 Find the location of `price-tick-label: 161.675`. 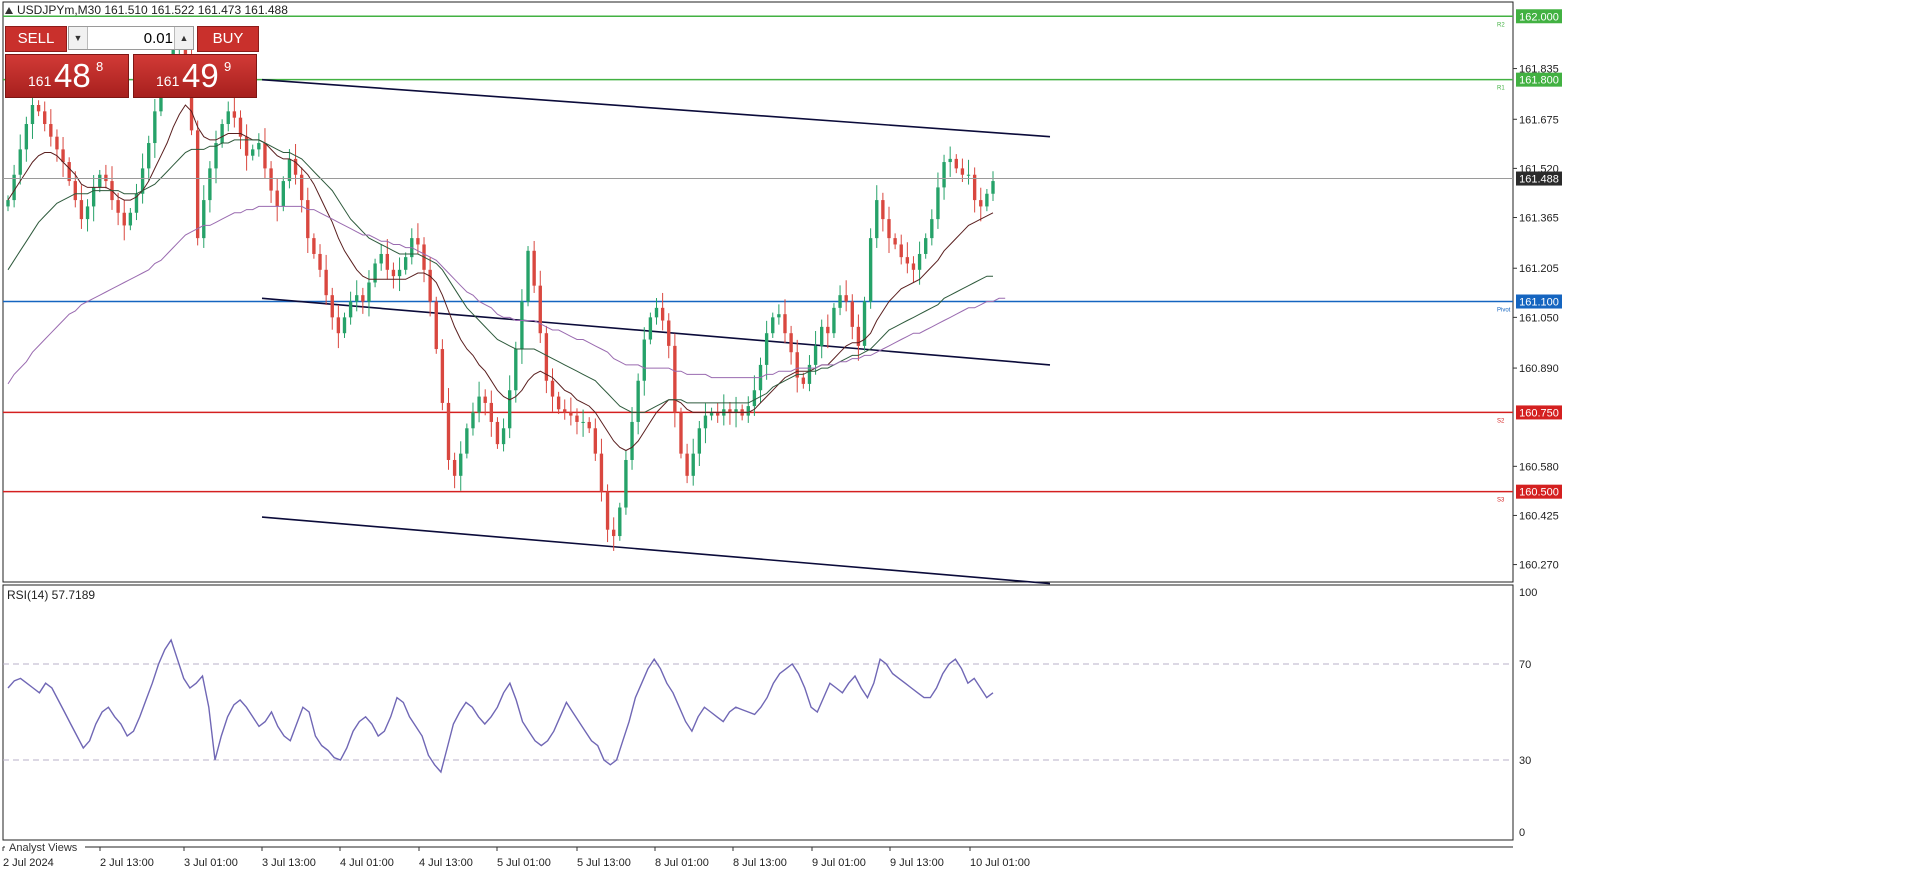

price-tick-label: 161.675 is located at coordinates (1539, 120).